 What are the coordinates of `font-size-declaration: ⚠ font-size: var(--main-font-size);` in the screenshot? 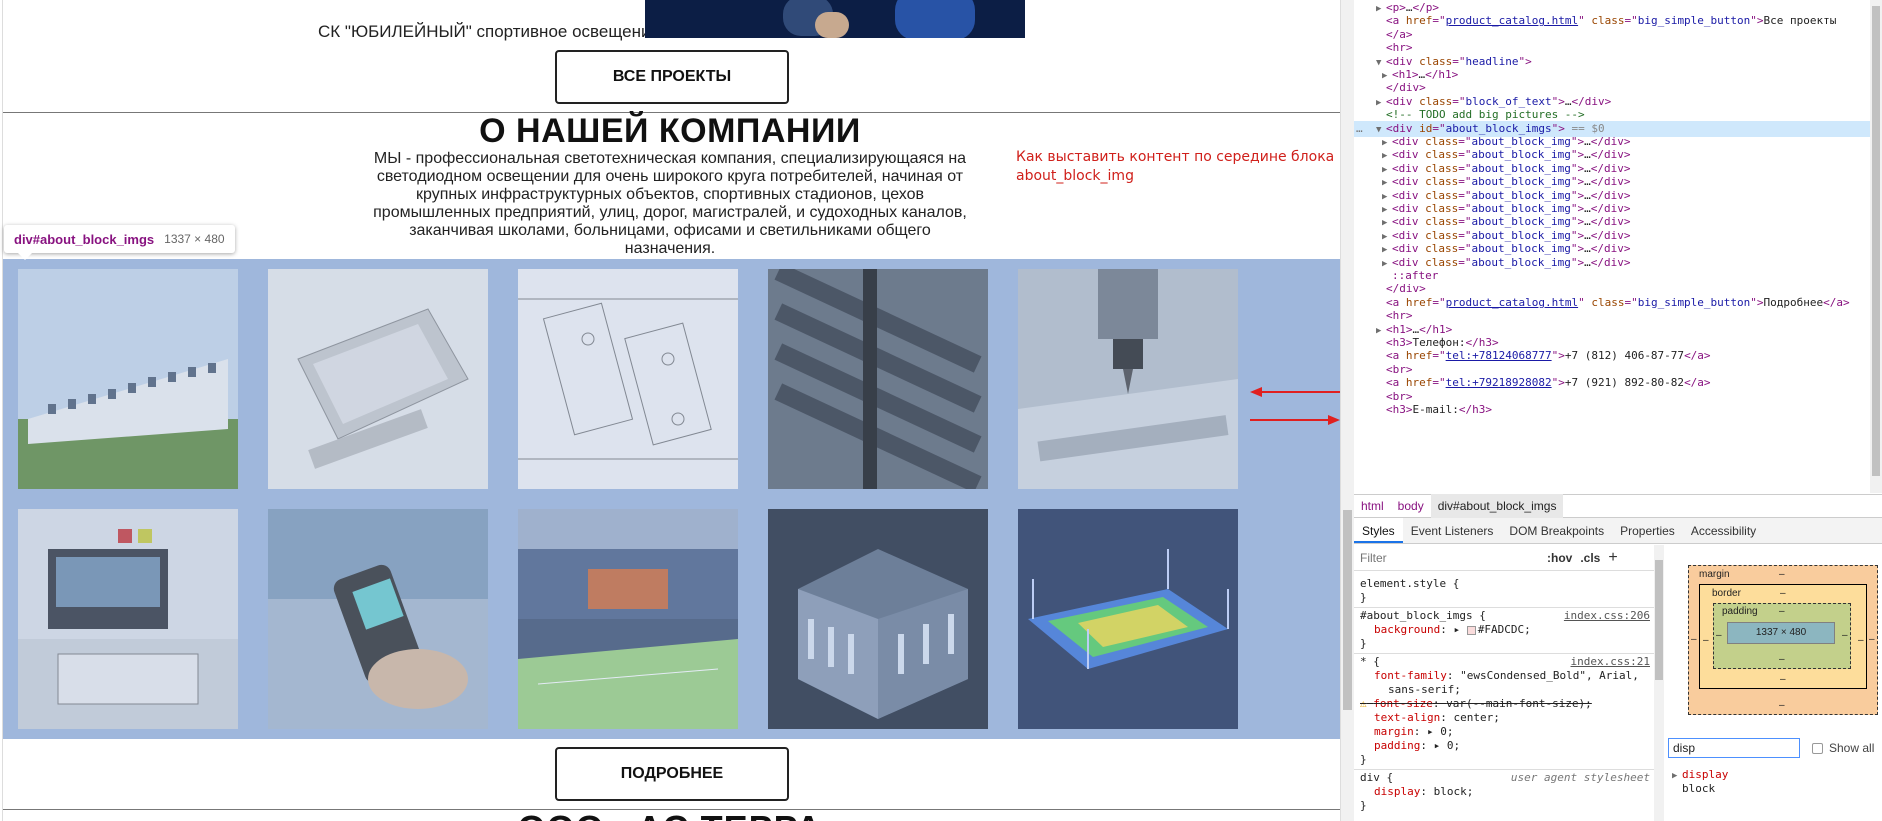 It's located at (1476, 704).